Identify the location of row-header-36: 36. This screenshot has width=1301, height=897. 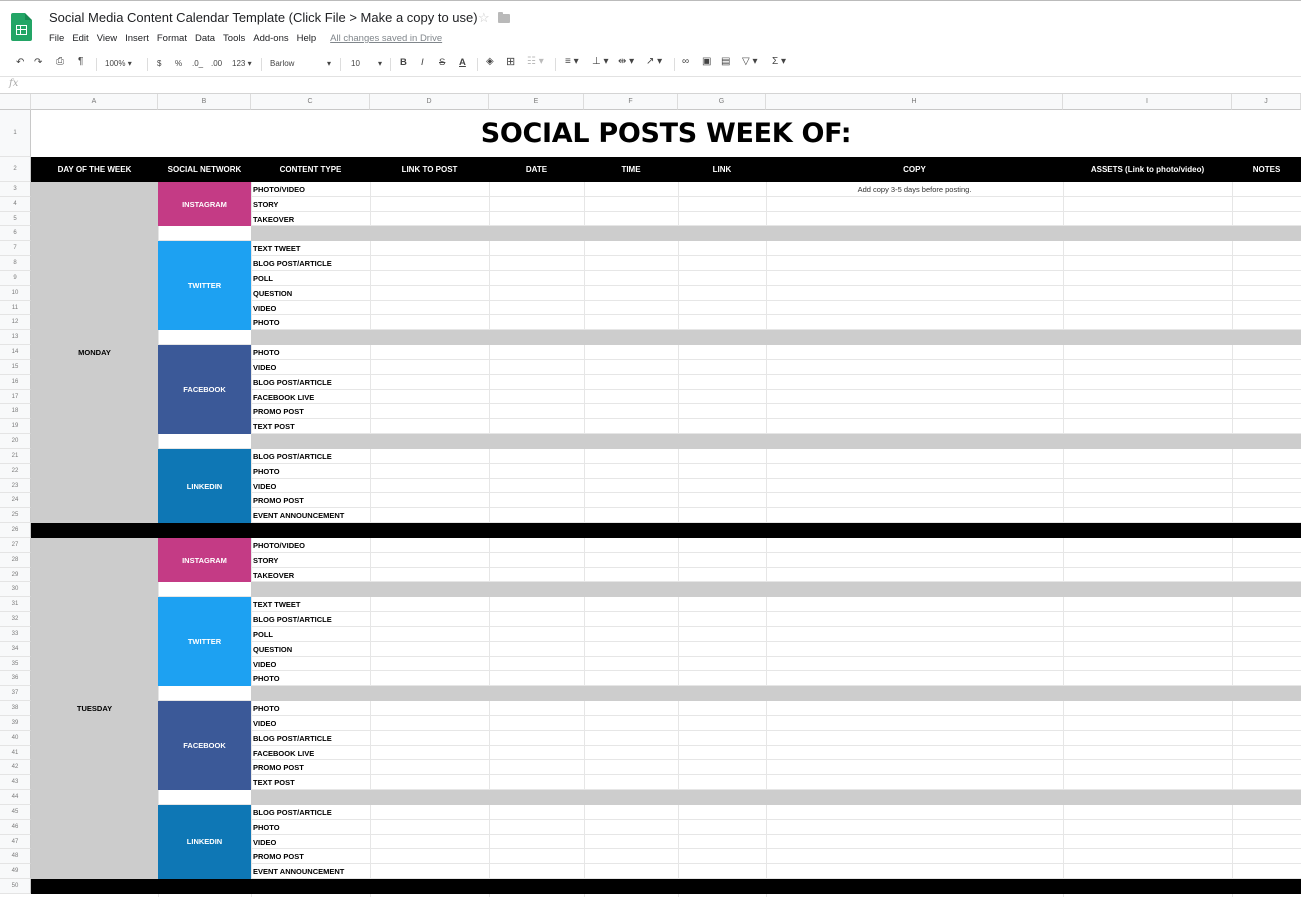
(15, 679).